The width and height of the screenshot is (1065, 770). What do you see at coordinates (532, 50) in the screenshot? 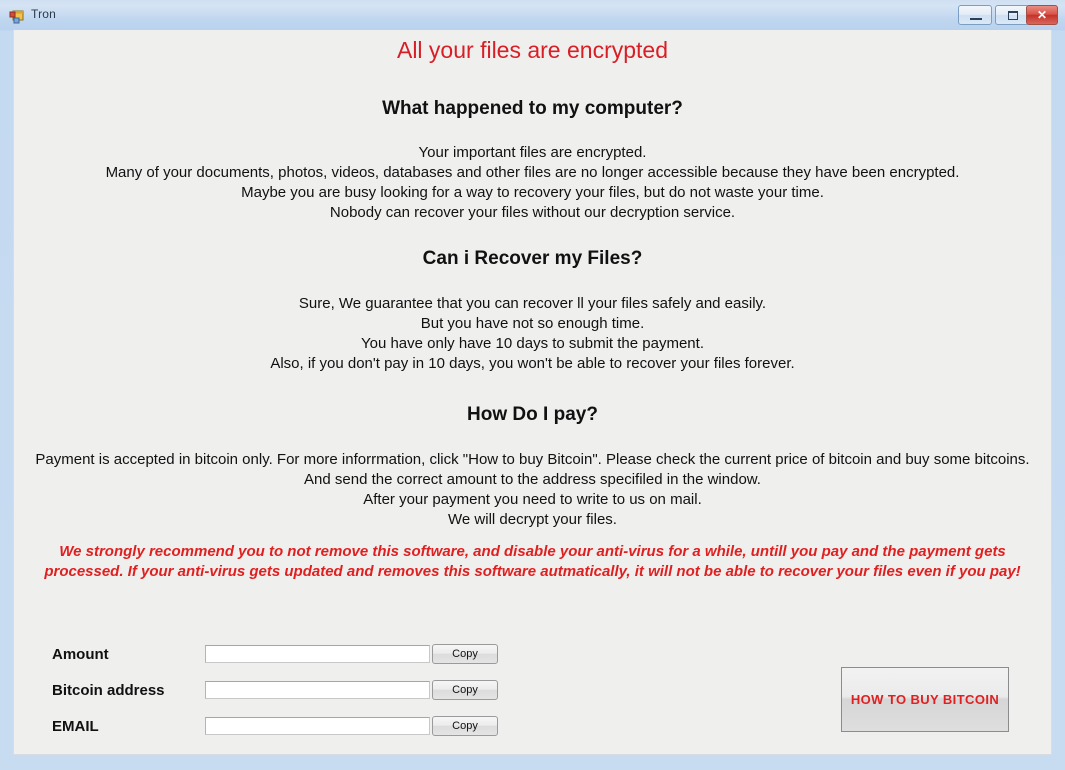
I see `page-title: All your files are encrypted` at bounding box center [532, 50].